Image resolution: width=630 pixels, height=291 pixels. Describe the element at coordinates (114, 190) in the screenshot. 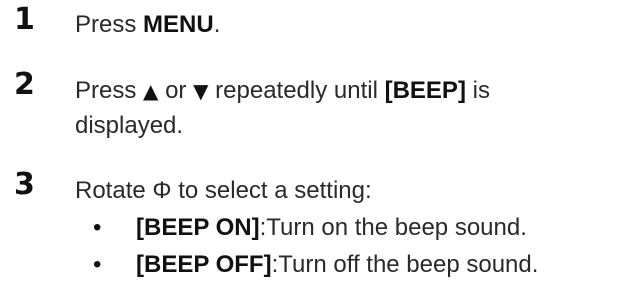

I see `step-text-pre: Rotate` at that location.